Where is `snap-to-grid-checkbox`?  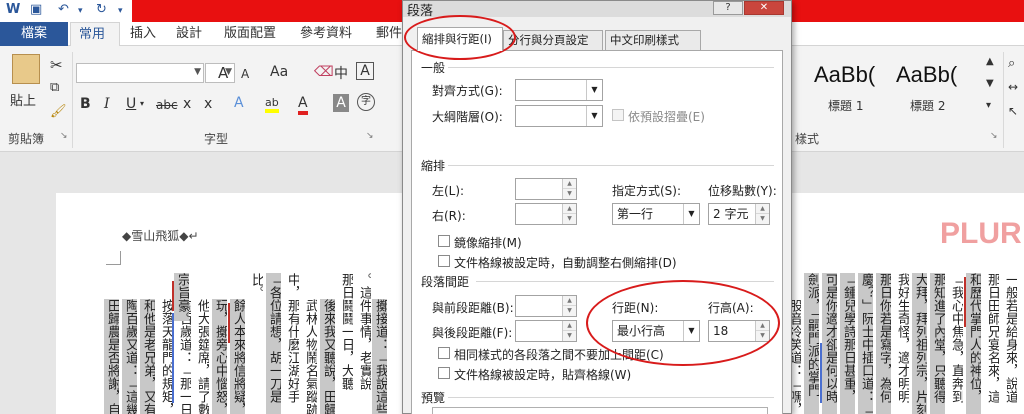 snap-to-grid-checkbox is located at coordinates (444, 373).